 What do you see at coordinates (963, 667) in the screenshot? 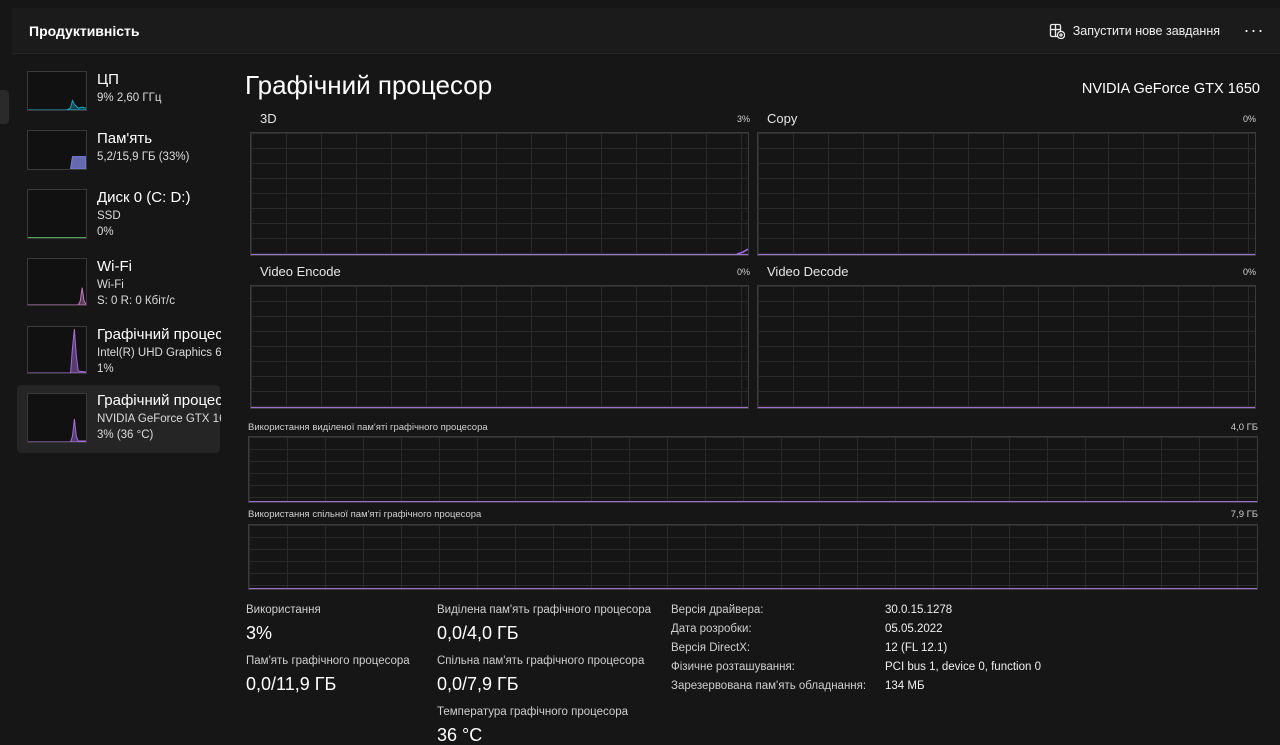
I see `physical-location-value: PCI bus 1, device 0, function 0` at bounding box center [963, 667].